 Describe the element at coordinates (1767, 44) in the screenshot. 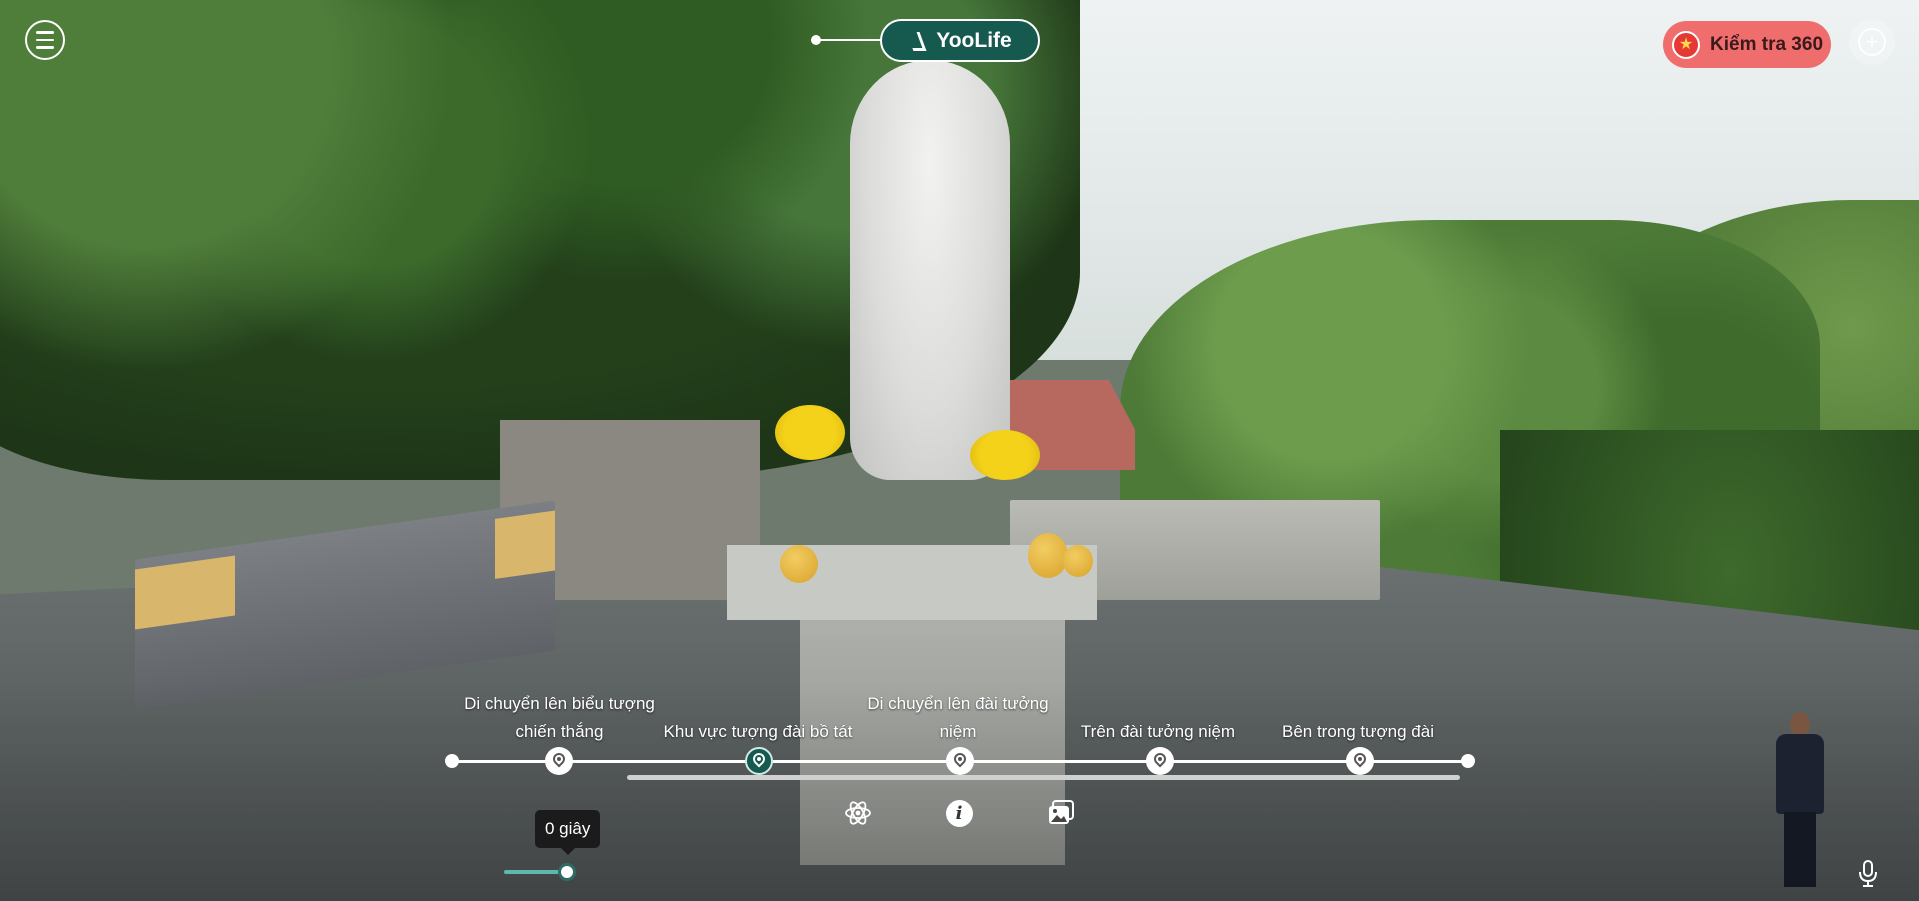

I see `check-360-label: Kiểm tra 360` at that location.